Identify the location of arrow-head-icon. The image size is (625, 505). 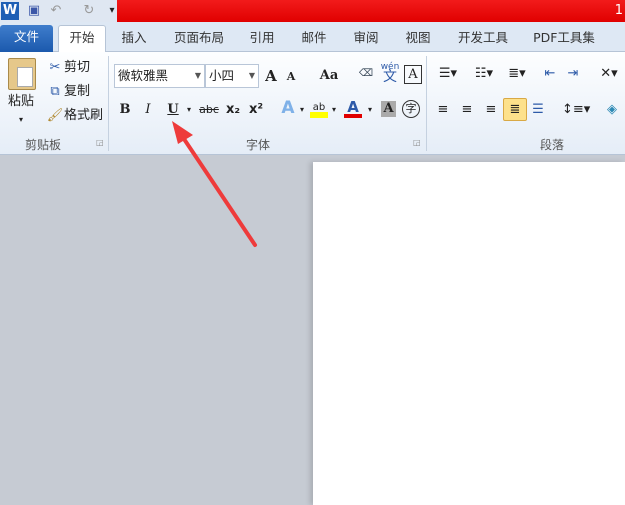
(182, 132).